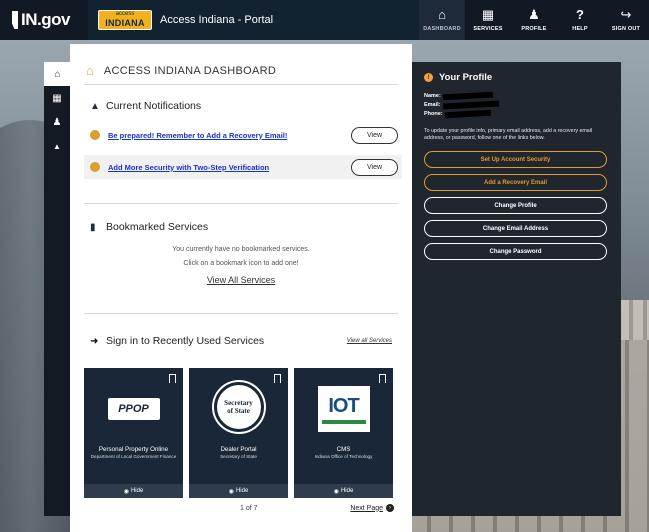  Describe the element at coordinates (372, 508) in the screenshot. I see `next-page-link: Next Page ›` at that location.